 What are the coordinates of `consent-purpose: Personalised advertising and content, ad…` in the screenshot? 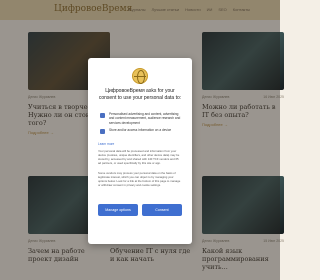 It's located at (142, 118).